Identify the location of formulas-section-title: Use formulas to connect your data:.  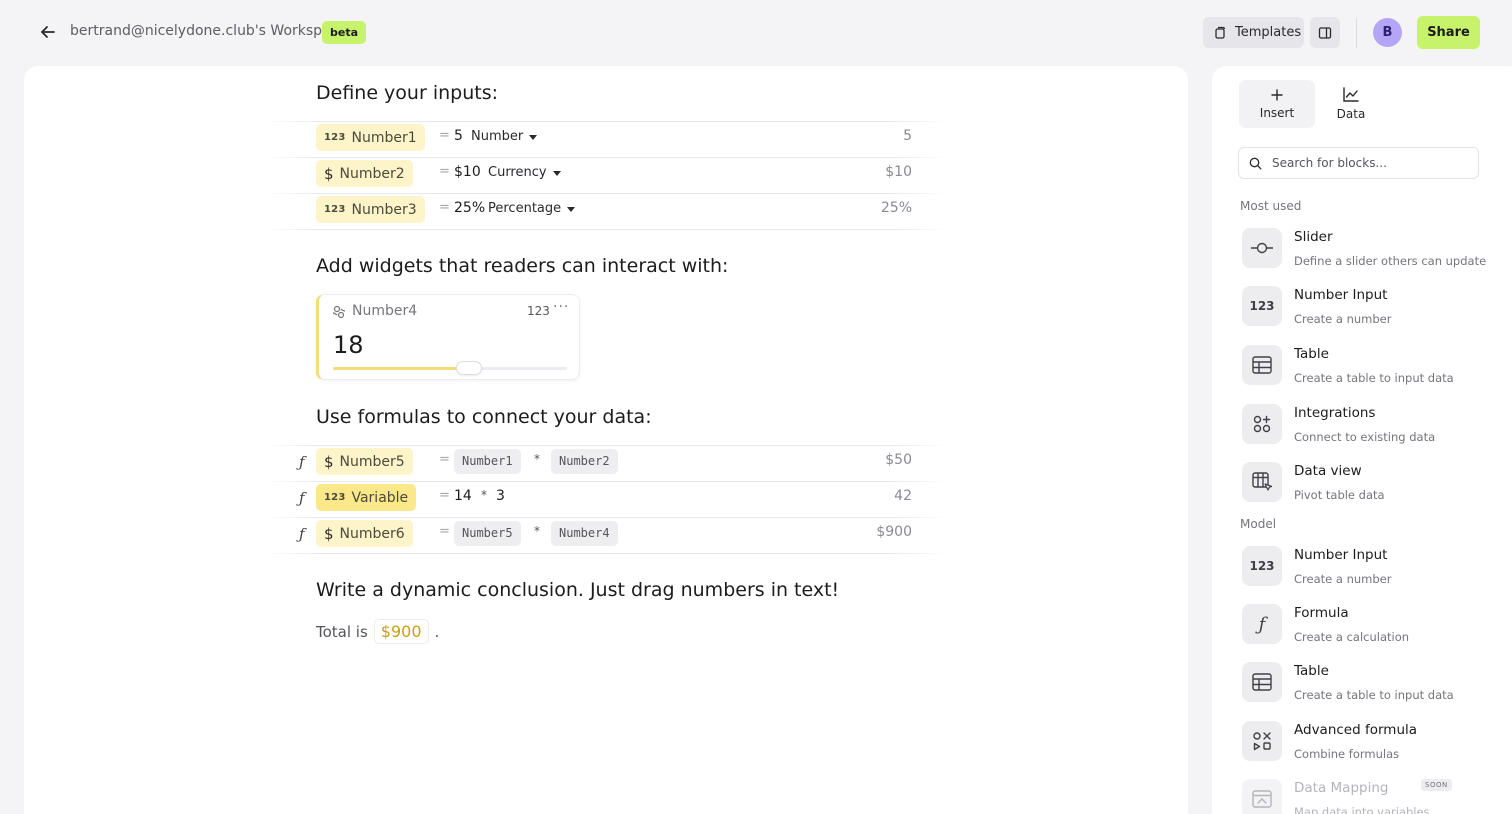
(484, 417).